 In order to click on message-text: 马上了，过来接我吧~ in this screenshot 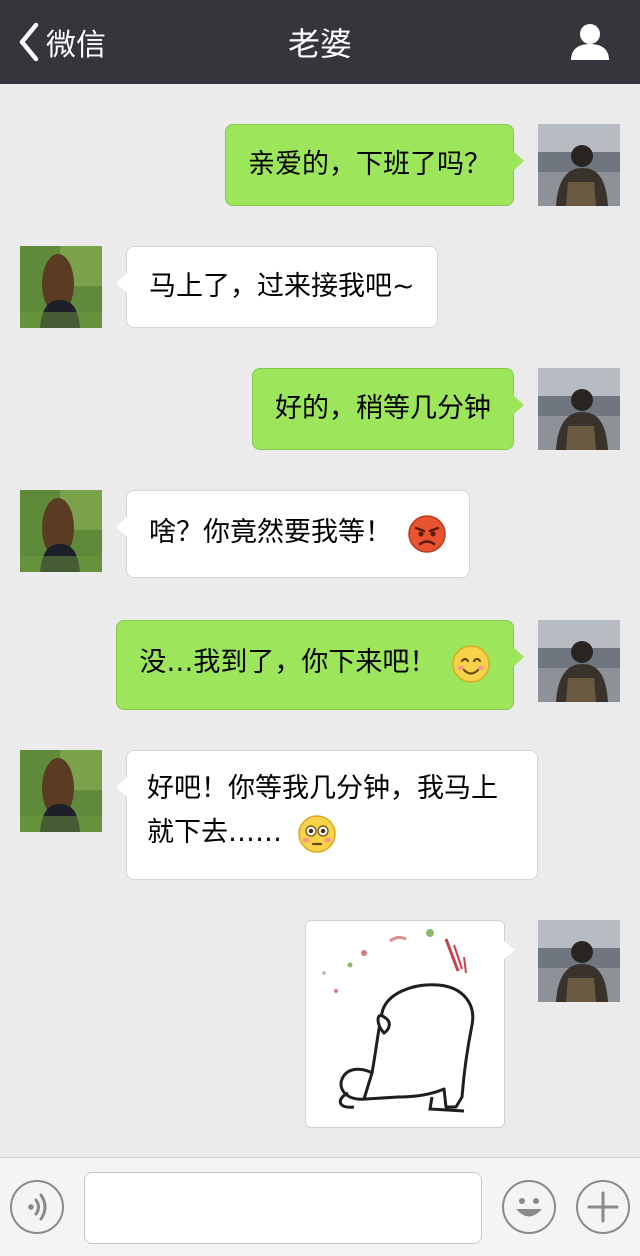, I will do `click(282, 286)`.